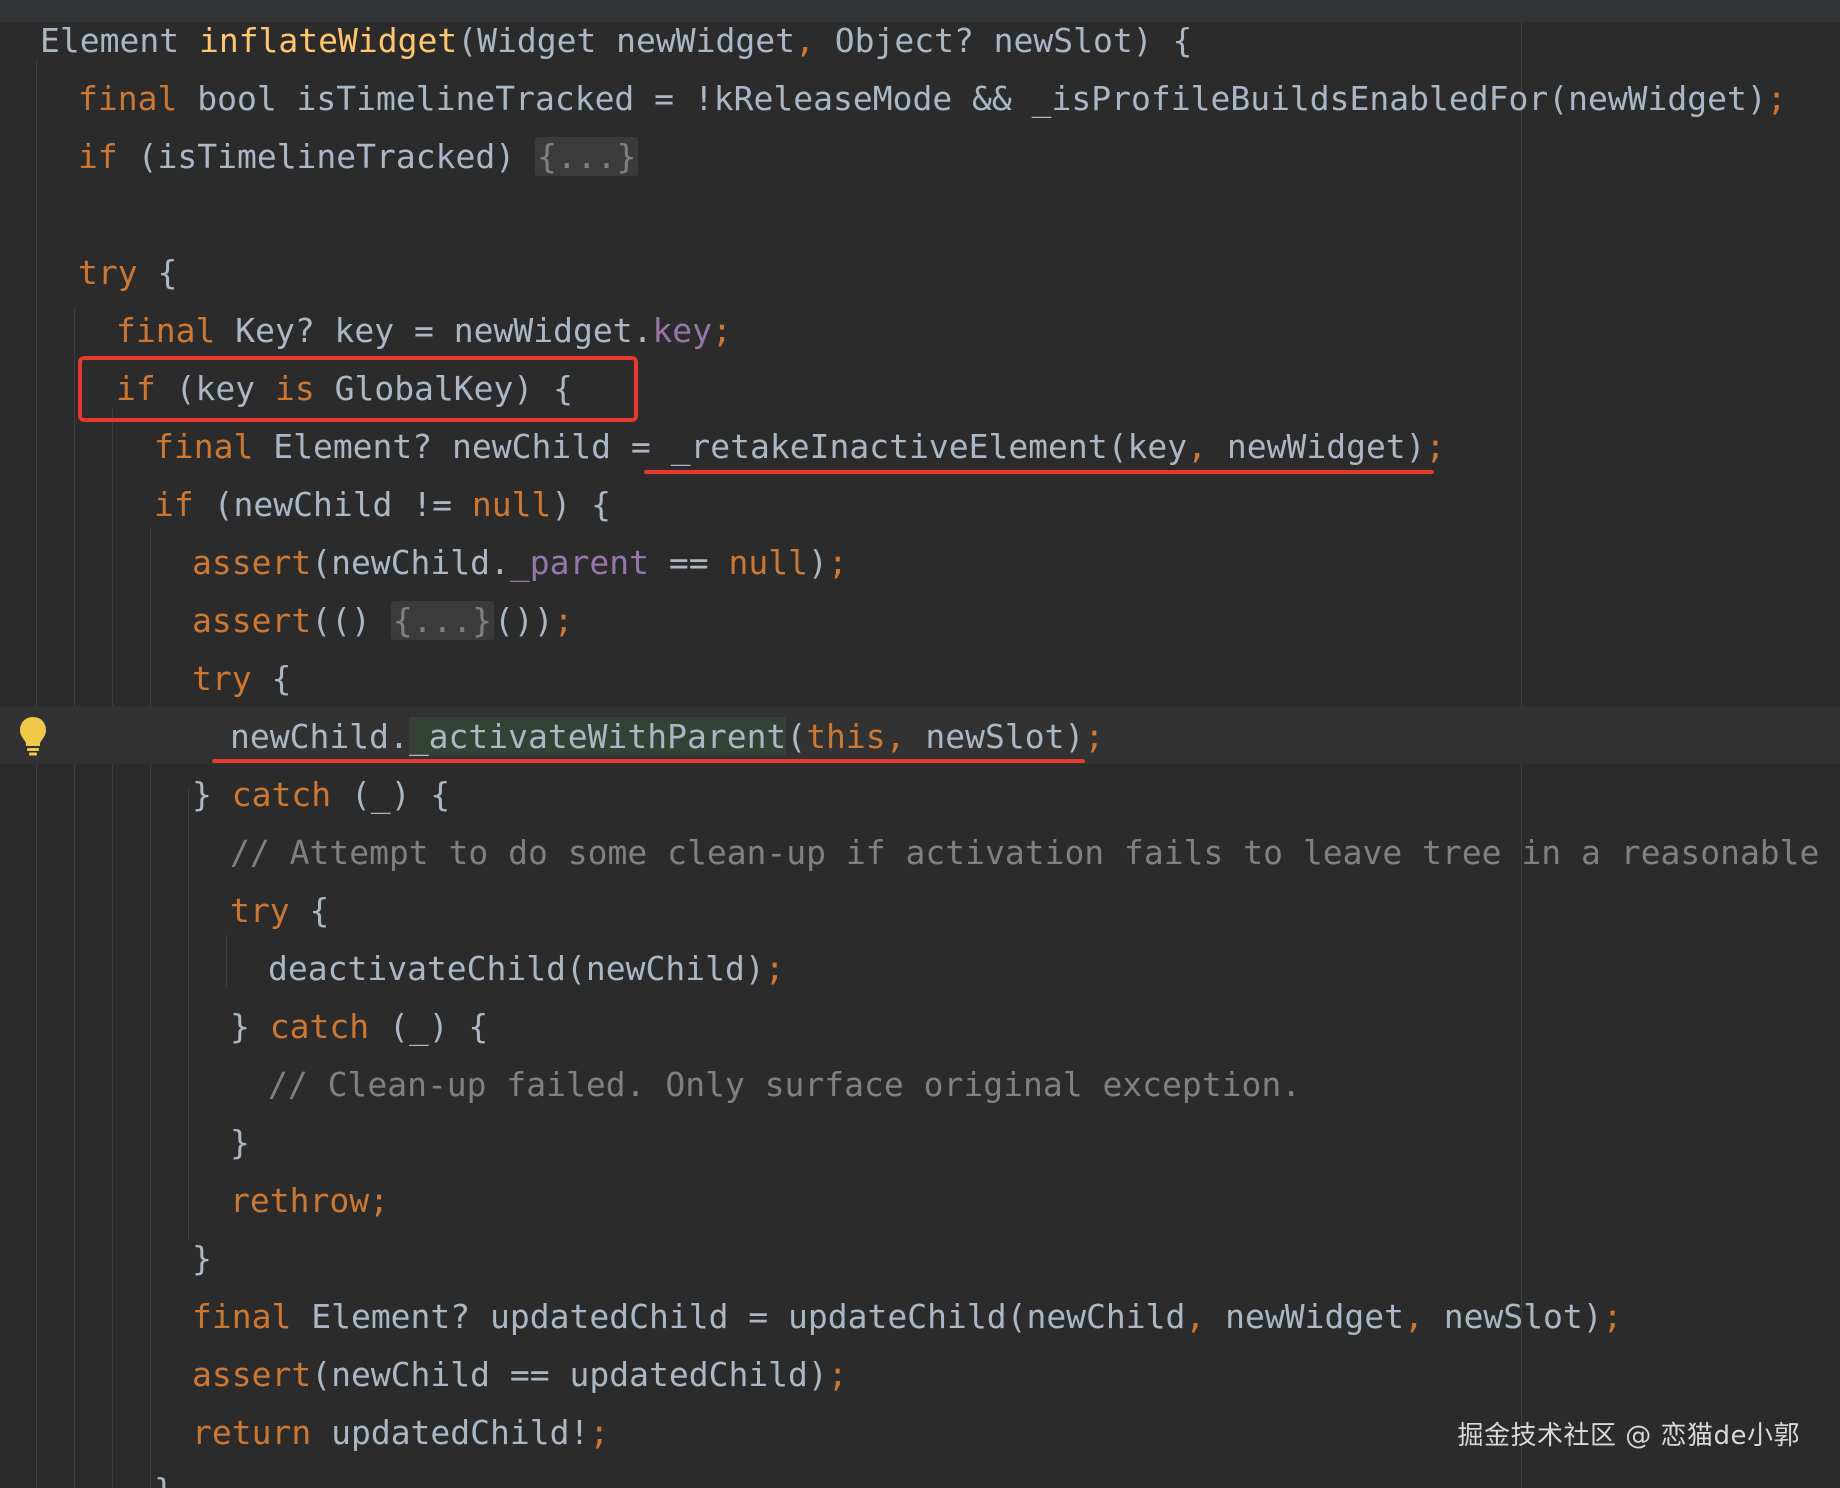 Image resolution: width=1840 pixels, height=1488 pixels. Describe the element at coordinates (524, 620) in the screenshot. I see `code-token: ())` at that location.